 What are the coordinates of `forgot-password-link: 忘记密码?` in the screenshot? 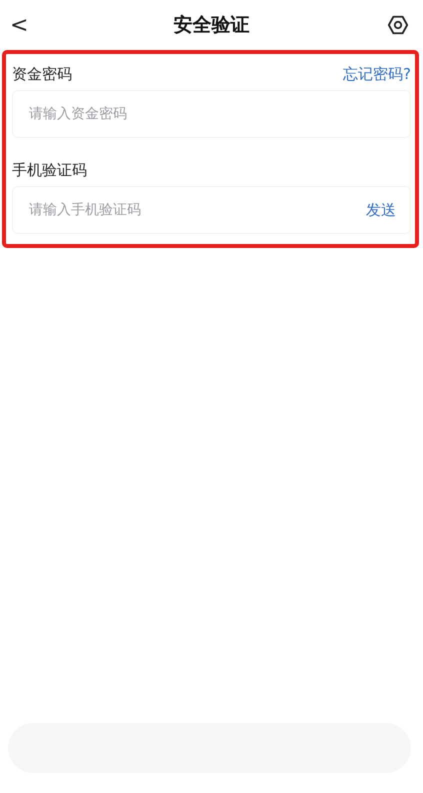 It's located at (377, 74).